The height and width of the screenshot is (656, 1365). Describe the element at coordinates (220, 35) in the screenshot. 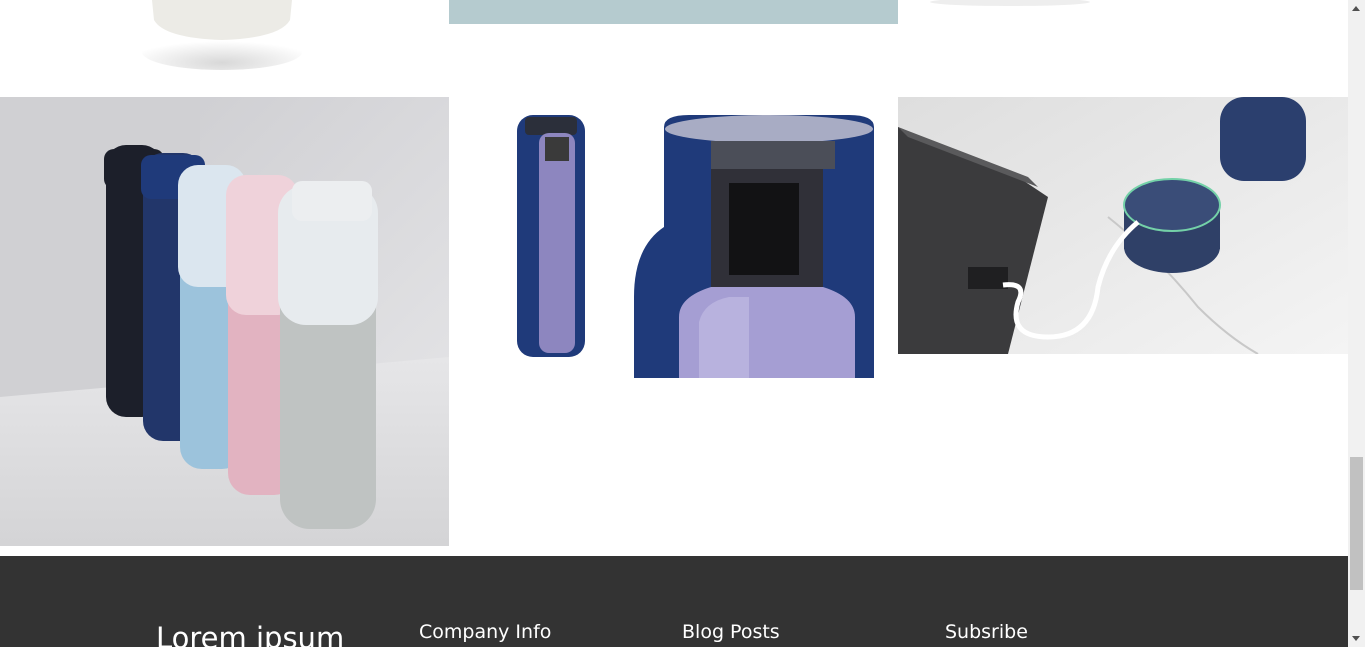

I see `product-image-cup` at that location.